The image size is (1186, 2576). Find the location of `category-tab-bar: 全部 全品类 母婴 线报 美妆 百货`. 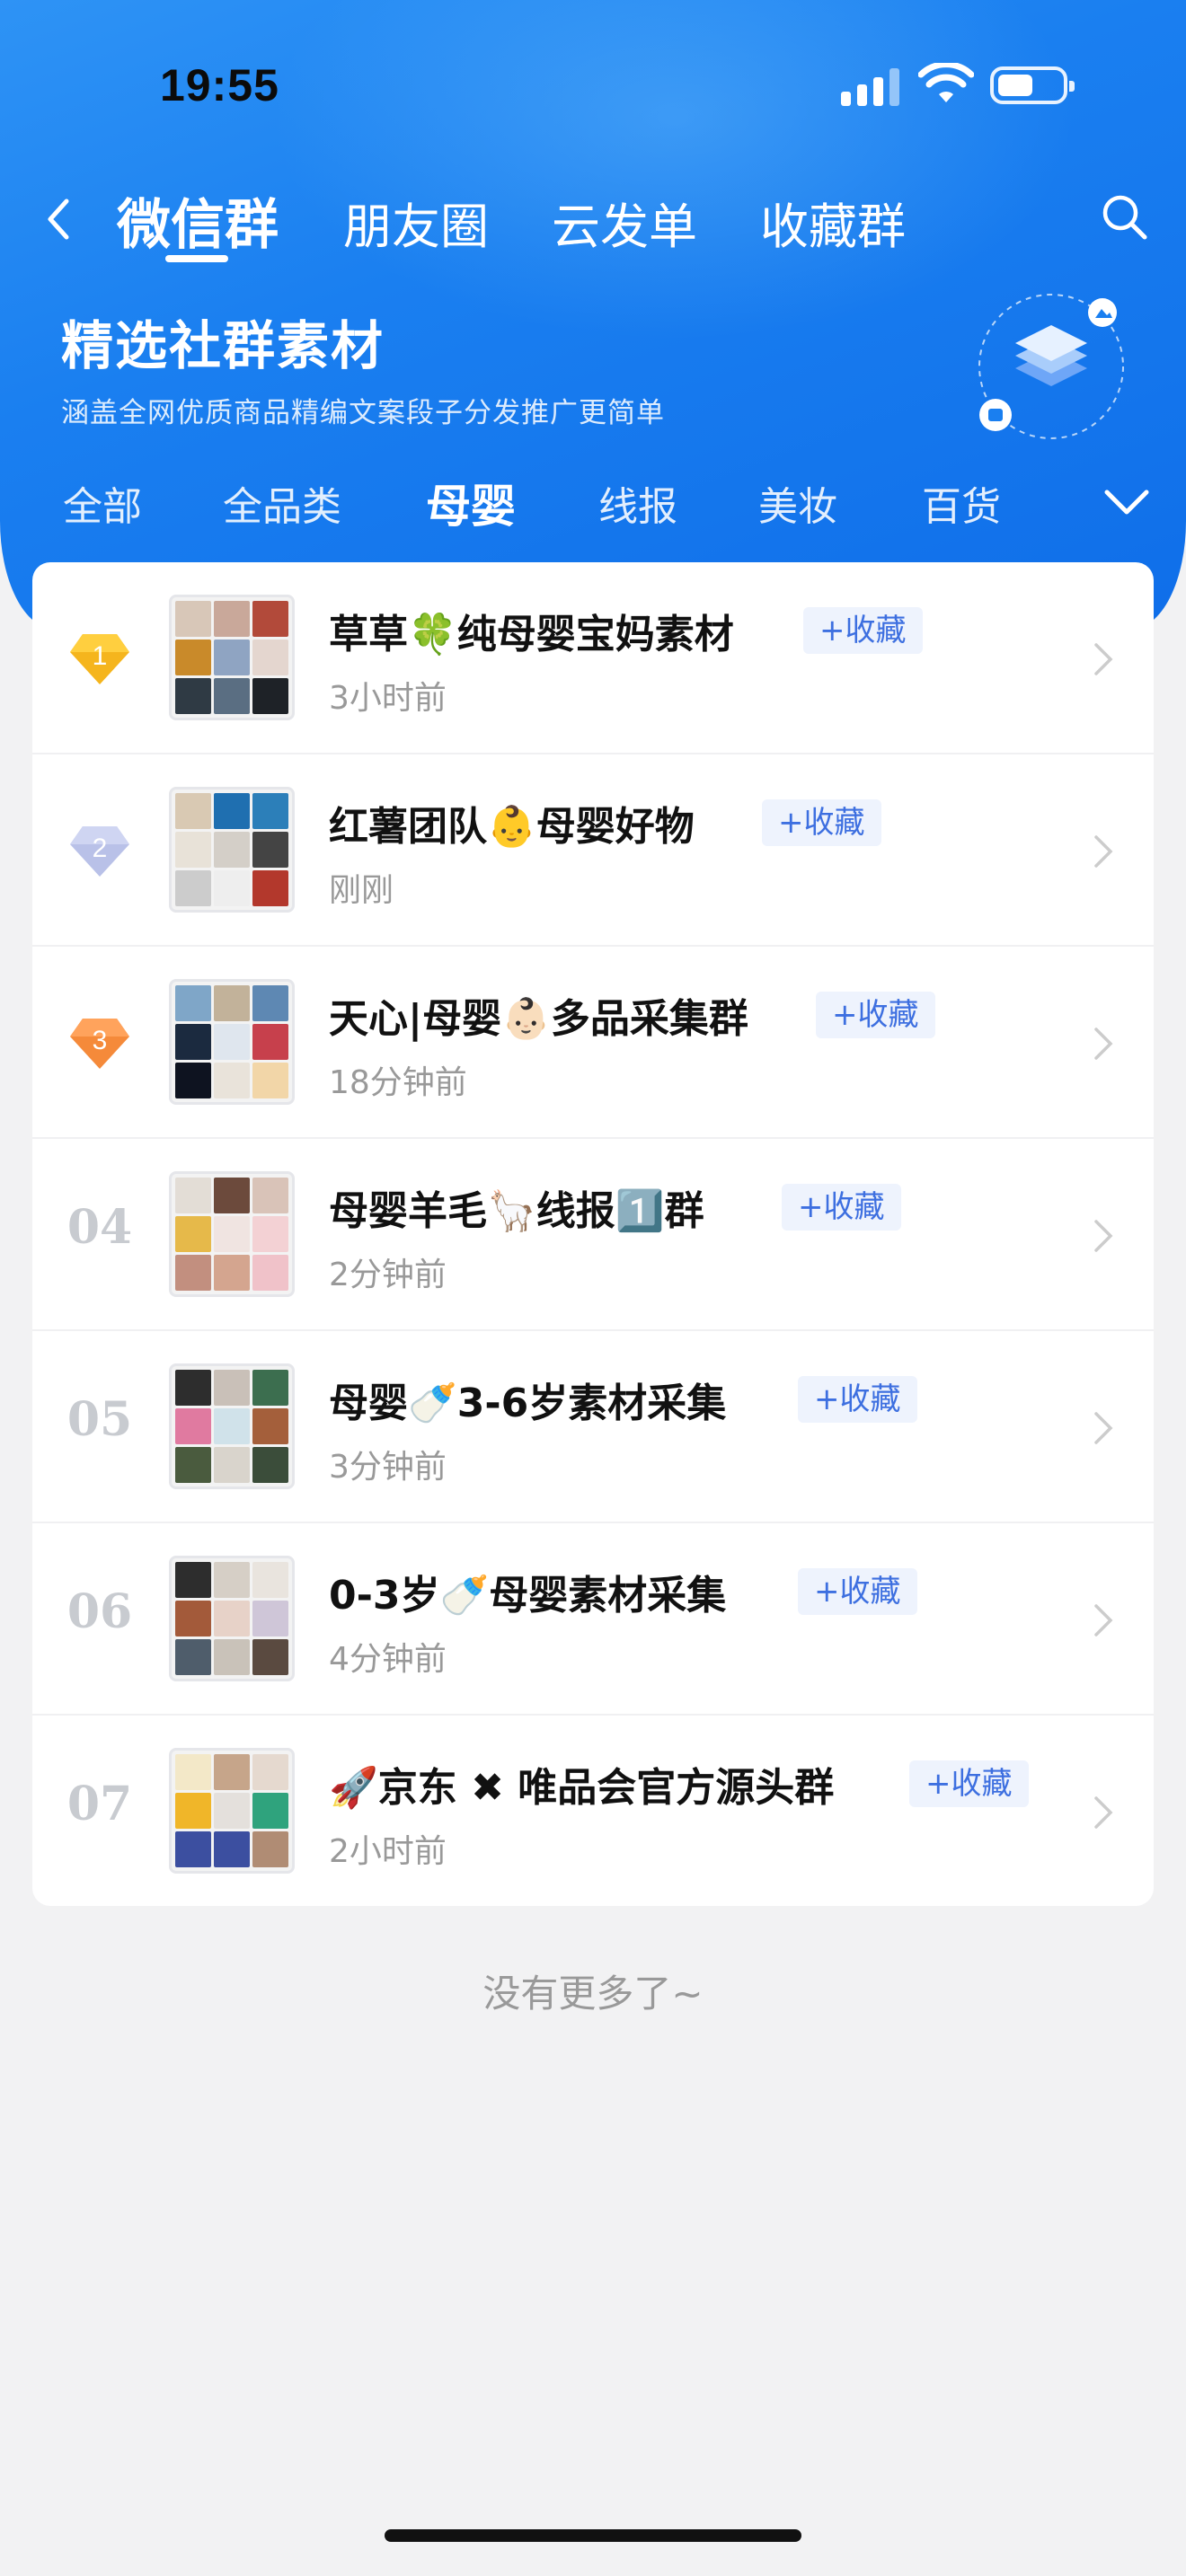

category-tab-bar: 全部 全品类 母婴 线报 美妆 百货 is located at coordinates (593, 503).